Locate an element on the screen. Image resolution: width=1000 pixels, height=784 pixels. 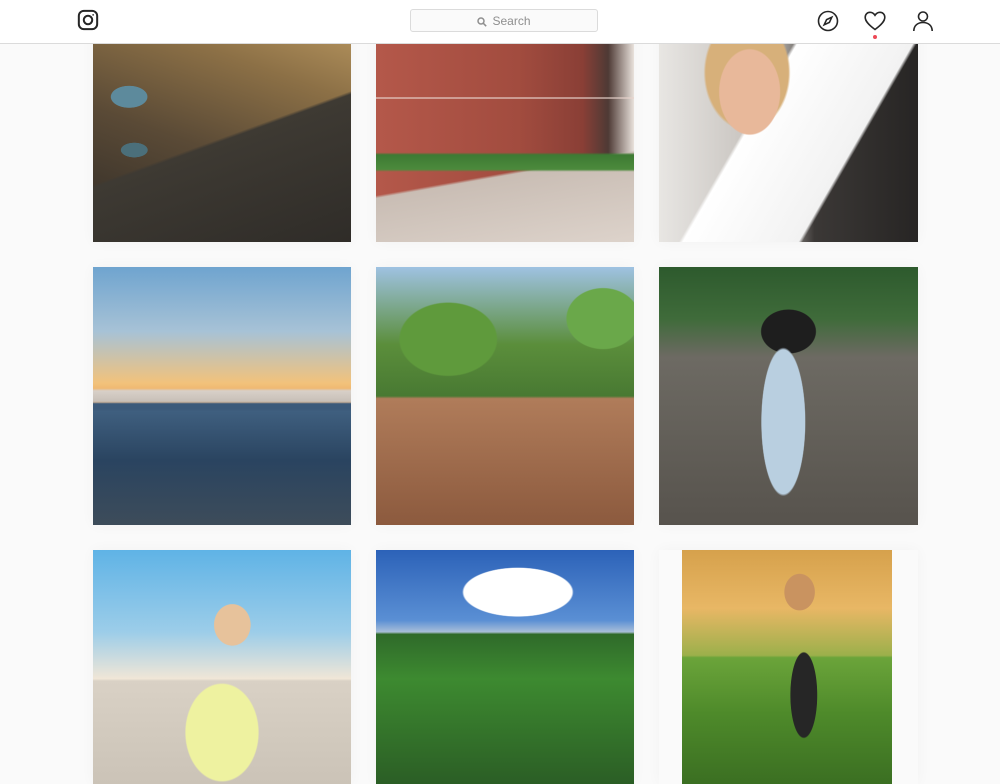
photo-woman-yellow-tshirt is located at coordinates (222, 667).